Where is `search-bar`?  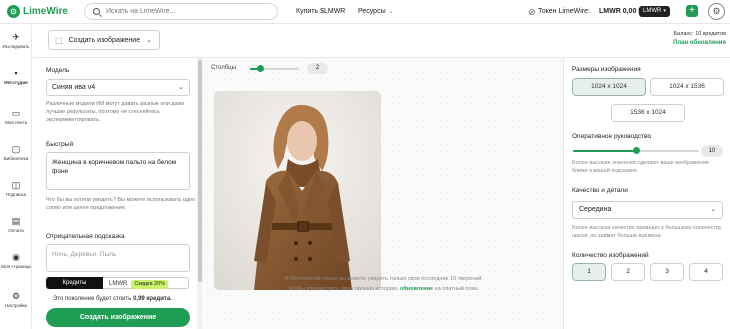
search-bar is located at coordinates (181, 11).